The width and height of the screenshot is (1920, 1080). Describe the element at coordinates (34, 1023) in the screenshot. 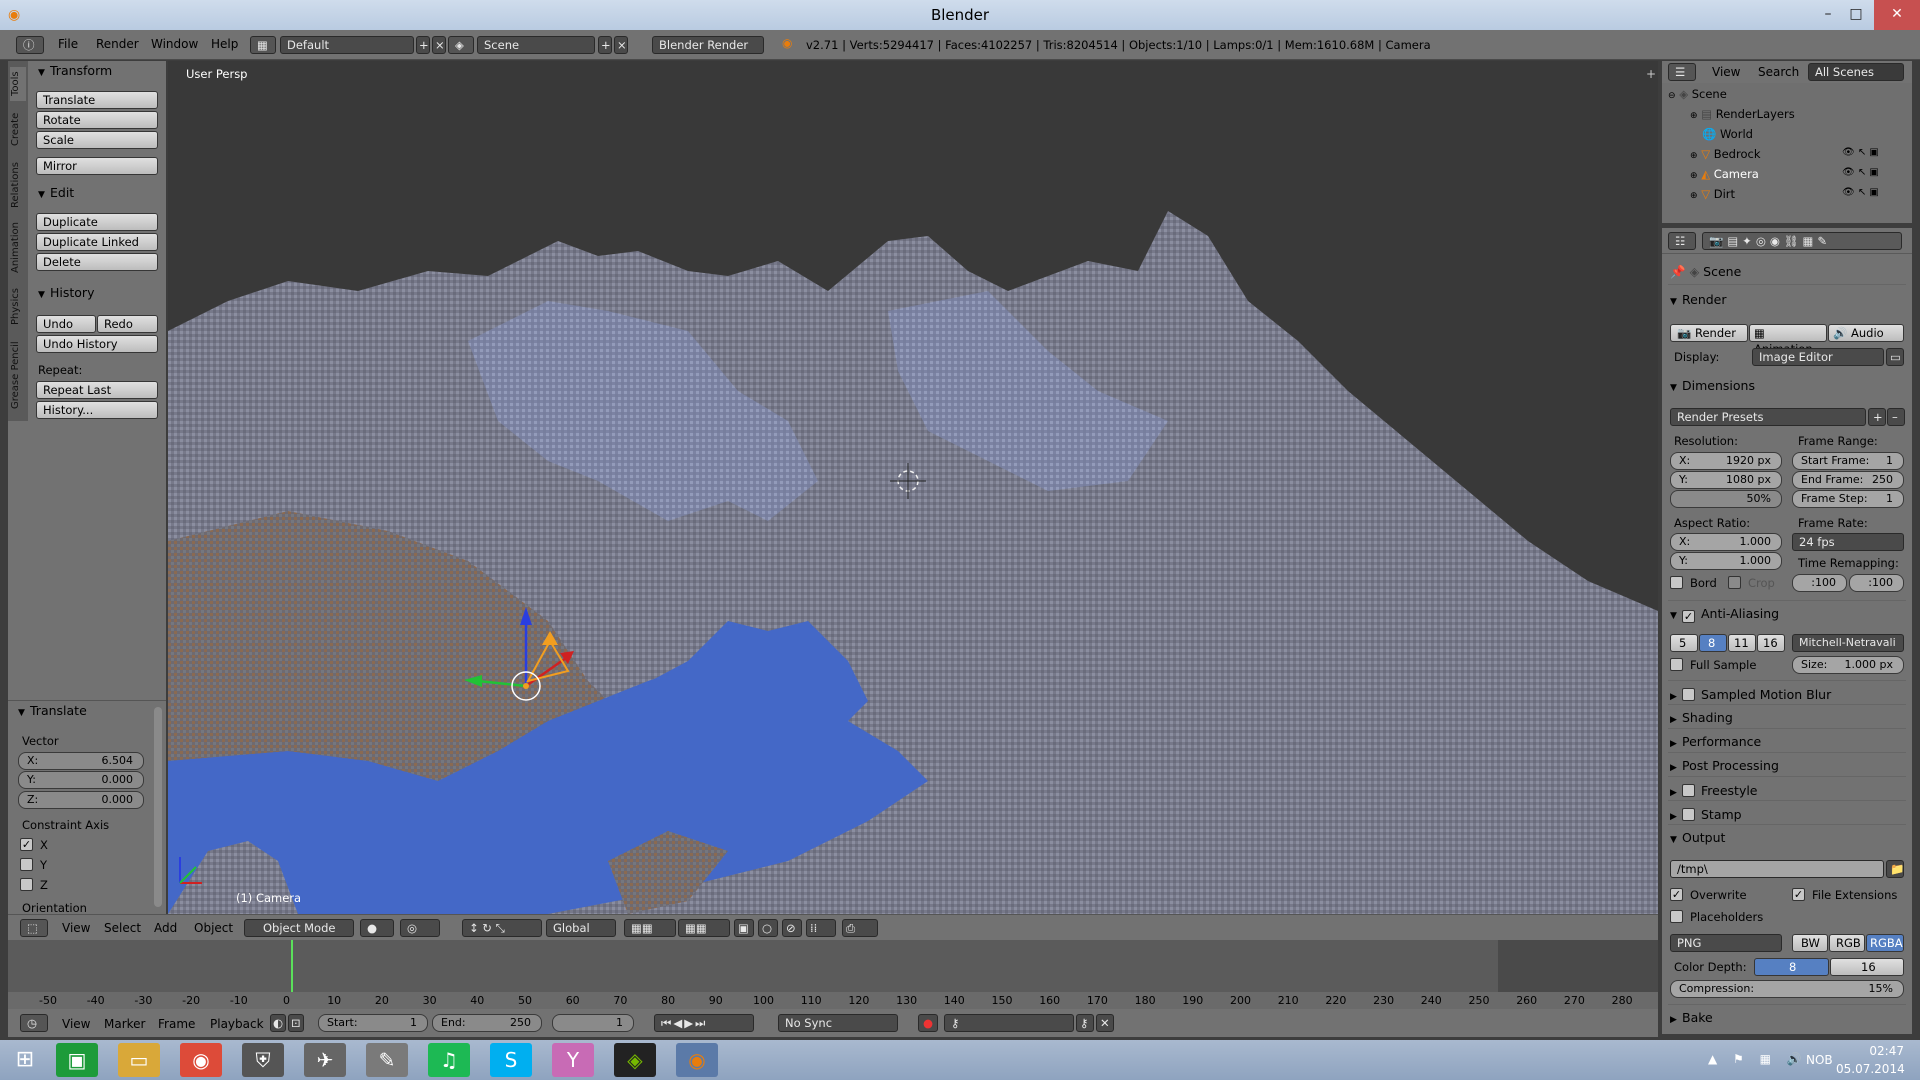

I see `editor-type-timeline-icon: ◷` at that location.